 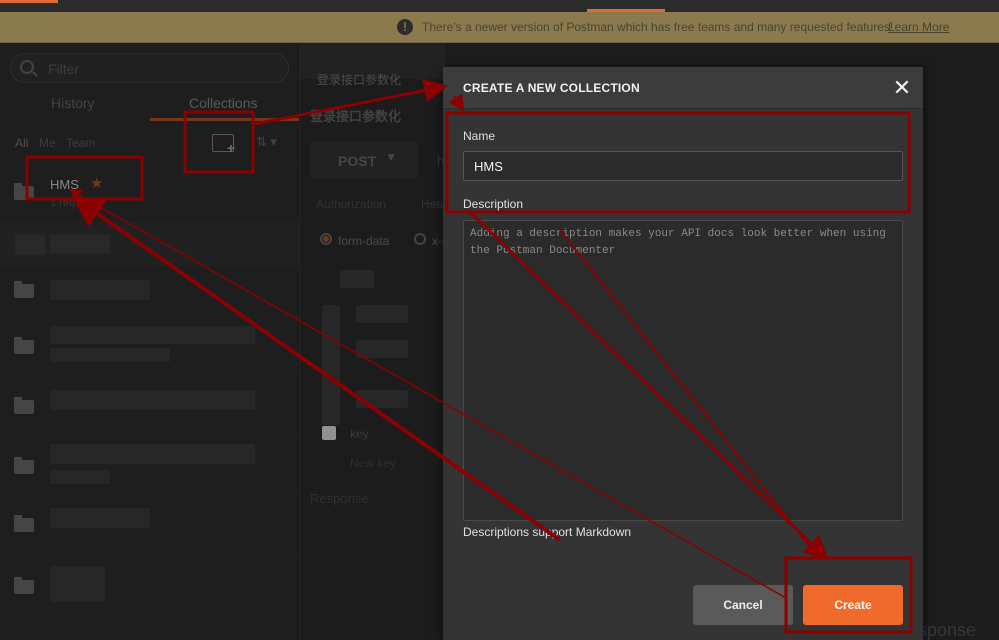 What do you see at coordinates (29, 1) in the screenshot?
I see `top-tab-accent` at bounding box center [29, 1].